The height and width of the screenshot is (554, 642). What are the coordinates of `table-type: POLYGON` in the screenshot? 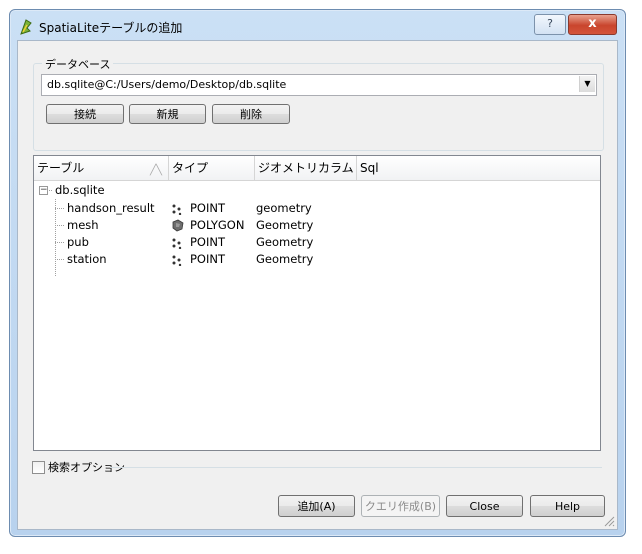 It's located at (217, 225).